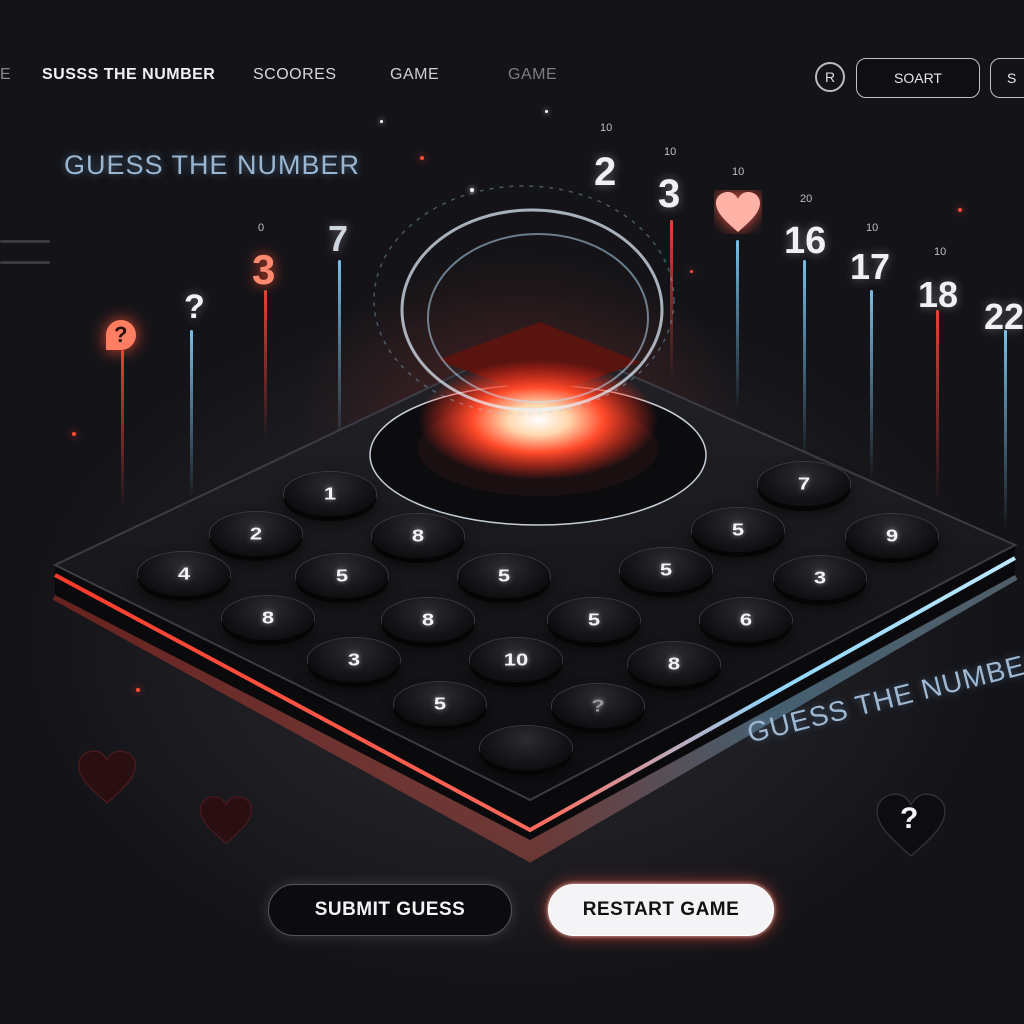  Describe the element at coordinates (598, 706) in the screenshot. I see `keypad-key: ?` at that location.